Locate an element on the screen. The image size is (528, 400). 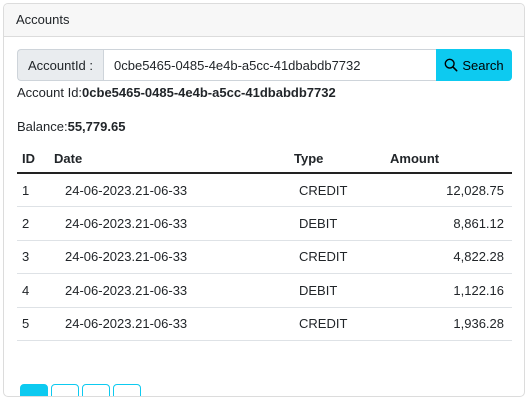
cell-amount: 1,936.28 is located at coordinates (448, 324).